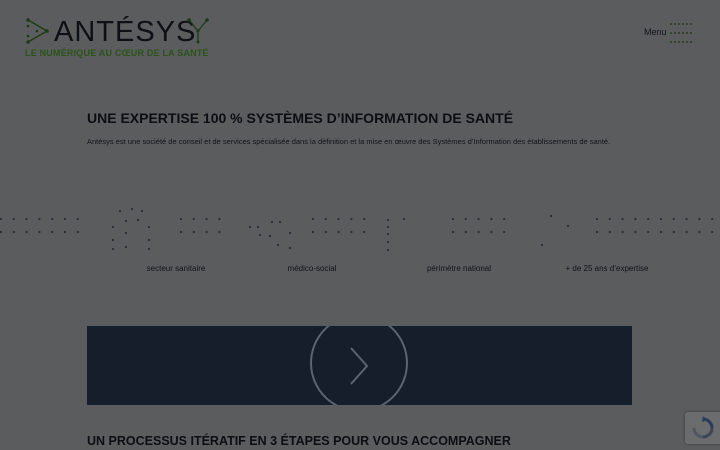 This screenshot has height=450, width=720. Describe the element at coordinates (459, 268) in the screenshot. I see `stat-label-perimetre: périmètre national` at that location.